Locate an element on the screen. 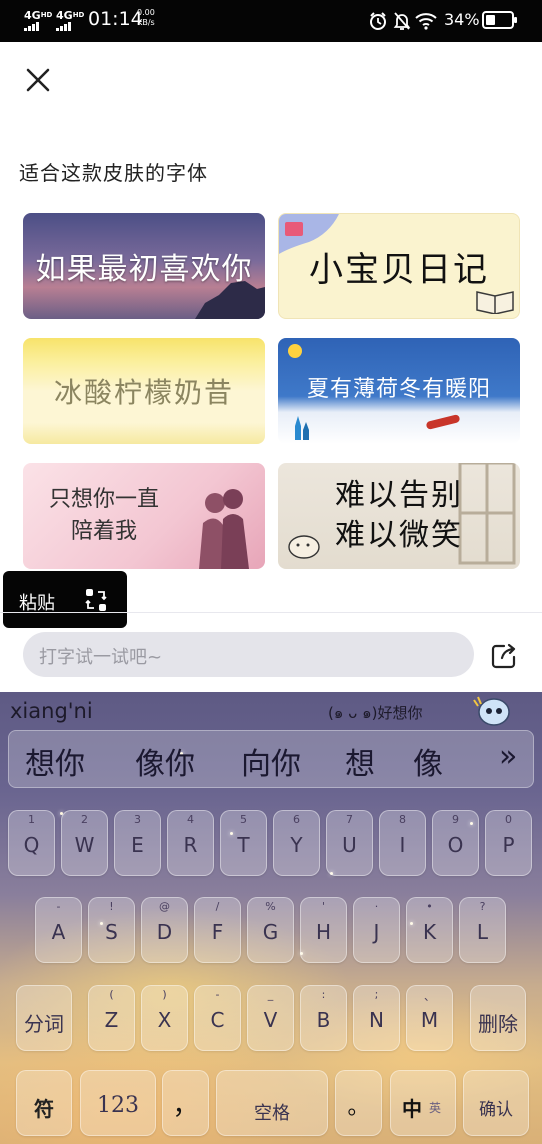 The image size is (542, 1144). key-v: _ V is located at coordinates (270, 1018).